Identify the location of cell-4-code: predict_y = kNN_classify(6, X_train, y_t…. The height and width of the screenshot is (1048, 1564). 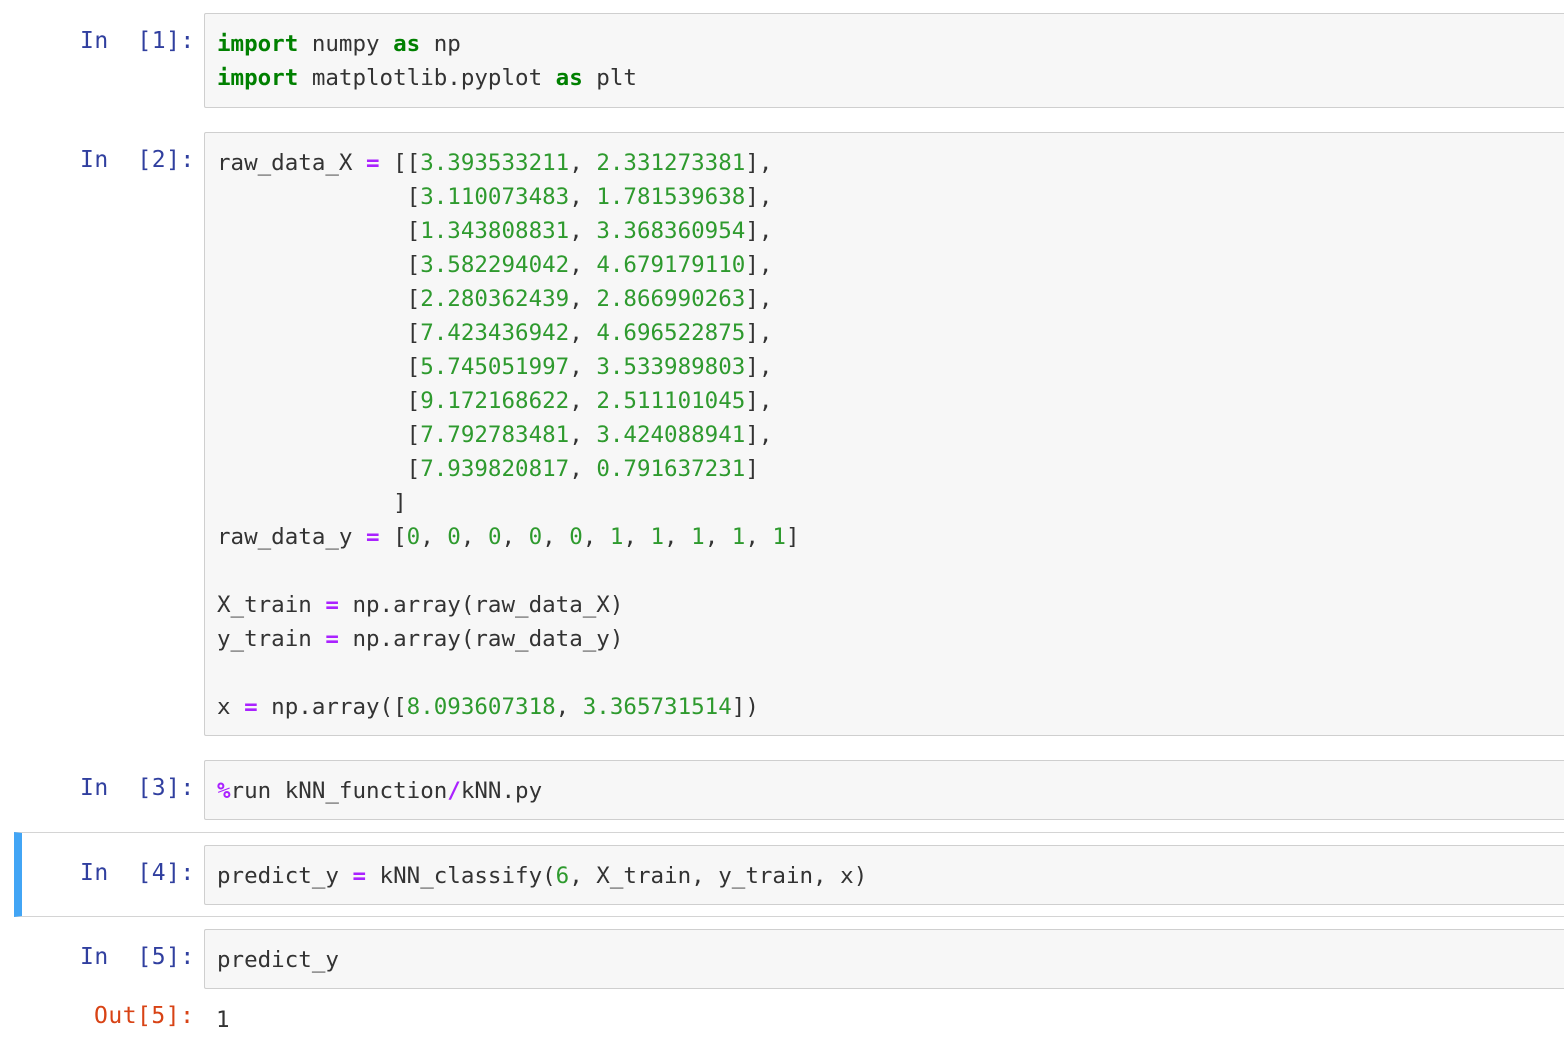
(884, 876).